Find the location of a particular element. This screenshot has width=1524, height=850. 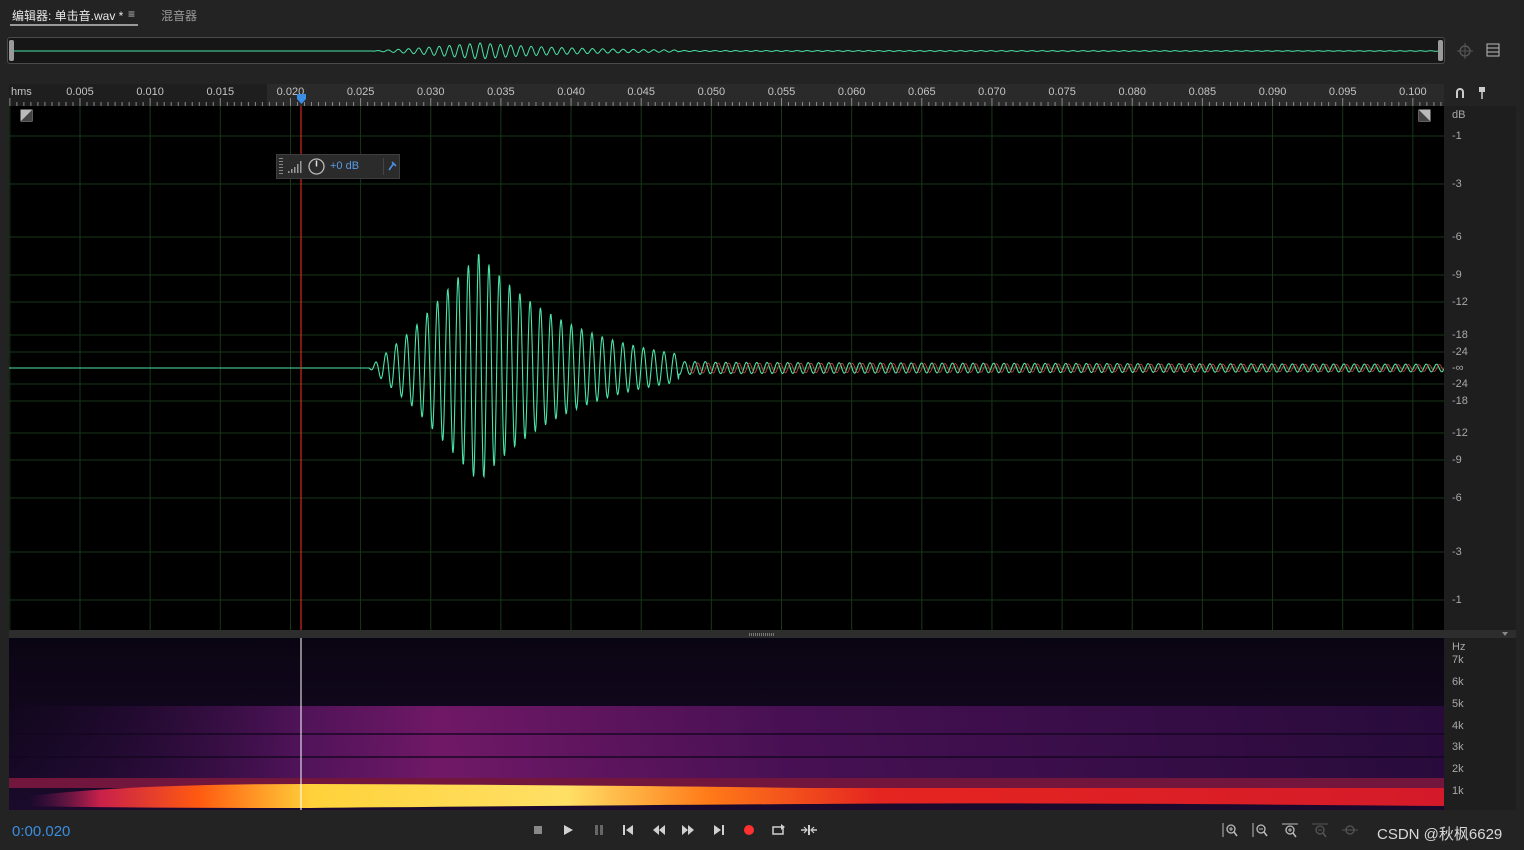

snap-icon is located at coordinates (1460, 93).